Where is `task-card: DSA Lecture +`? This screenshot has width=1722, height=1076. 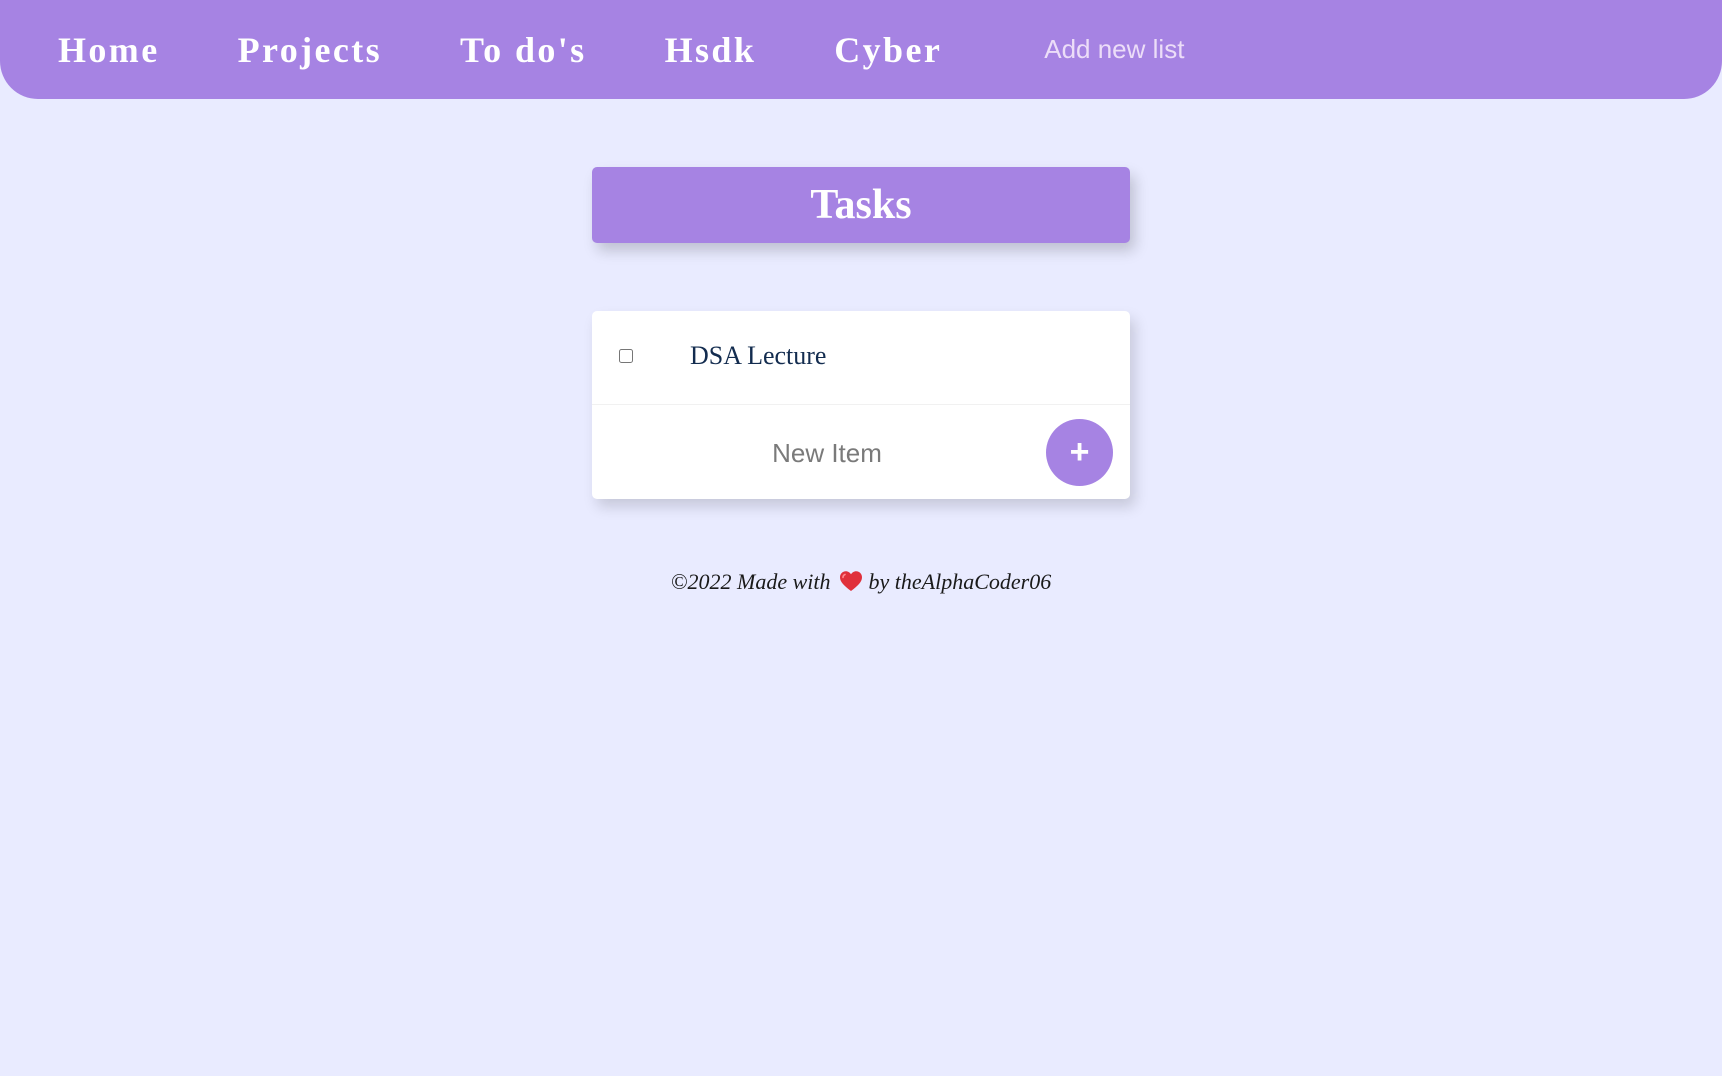 task-card: DSA Lecture + is located at coordinates (861, 405).